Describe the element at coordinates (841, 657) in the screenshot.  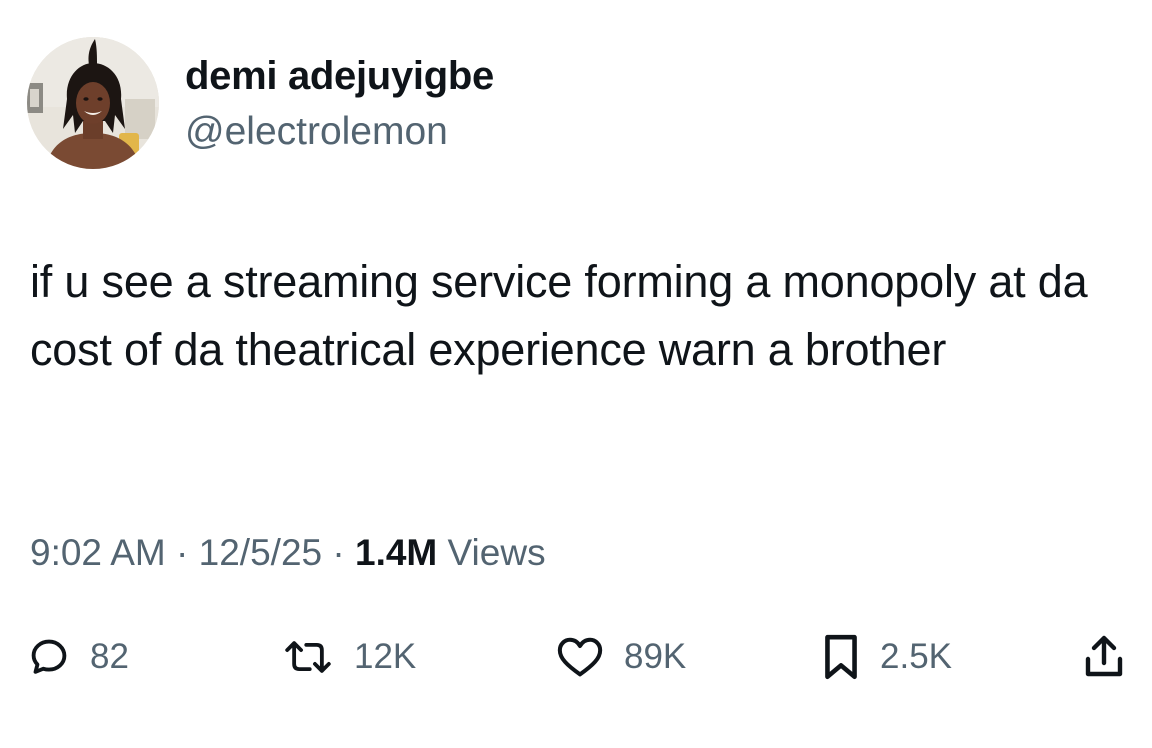
I see `bookmark-outline-icon` at that location.